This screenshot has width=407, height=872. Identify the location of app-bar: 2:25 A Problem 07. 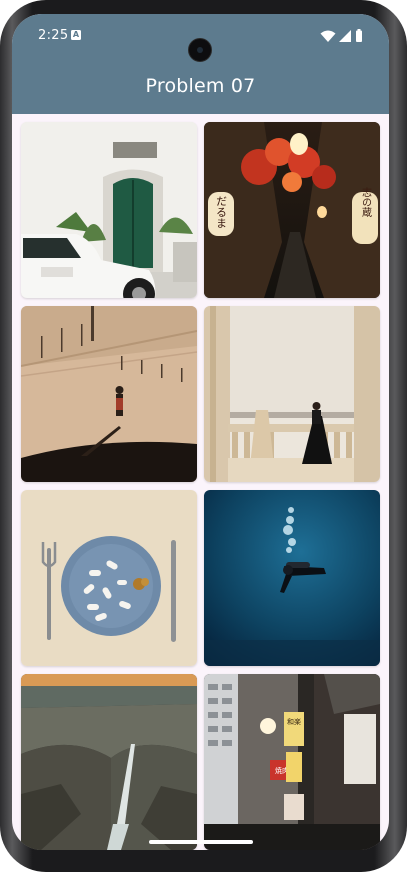
(200, 64).